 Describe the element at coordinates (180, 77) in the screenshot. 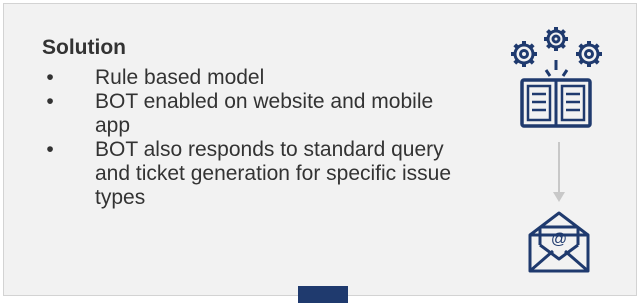

I see `bullet-text: Rule based model` at that location.